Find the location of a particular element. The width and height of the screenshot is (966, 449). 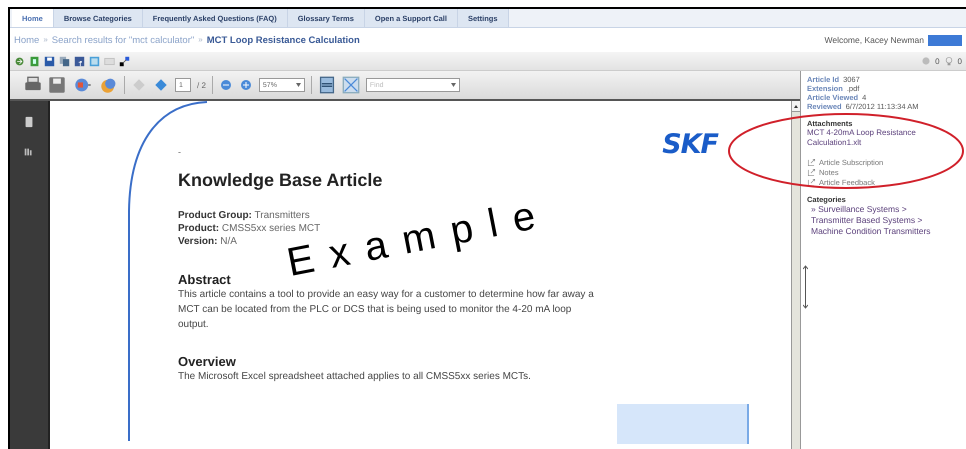

down-arrow-icon is located at coordinates (161, 85).